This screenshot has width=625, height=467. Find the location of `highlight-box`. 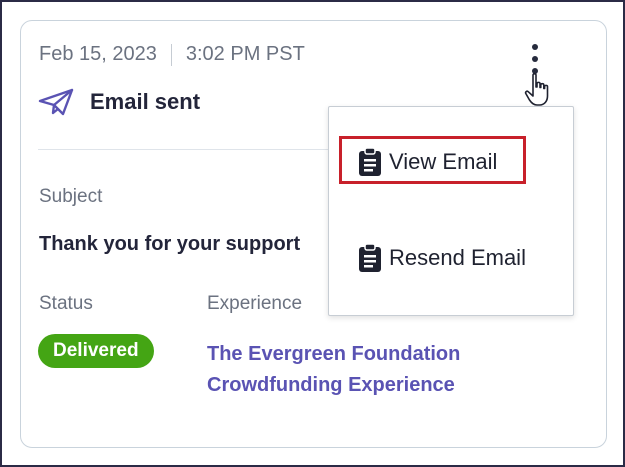

highlight-box is located at coordinates (432, 160).